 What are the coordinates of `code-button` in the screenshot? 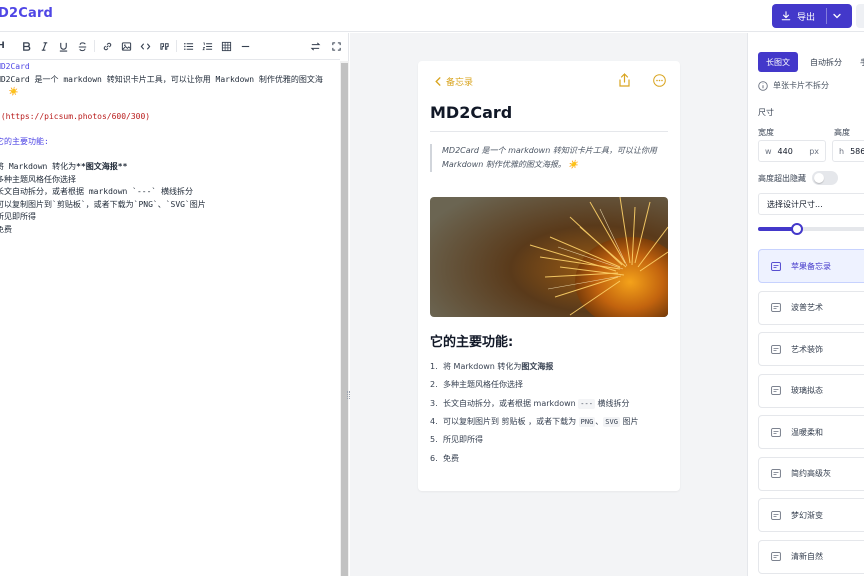 It's located at (145, 46).